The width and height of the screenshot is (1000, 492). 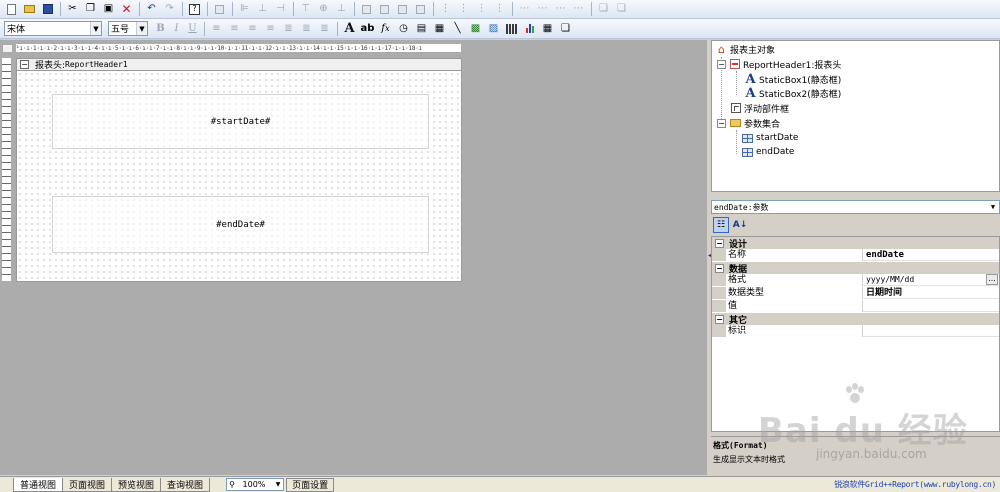 I want to click on text-valign-middle-icon: ≣, so click(x=306, y=28).